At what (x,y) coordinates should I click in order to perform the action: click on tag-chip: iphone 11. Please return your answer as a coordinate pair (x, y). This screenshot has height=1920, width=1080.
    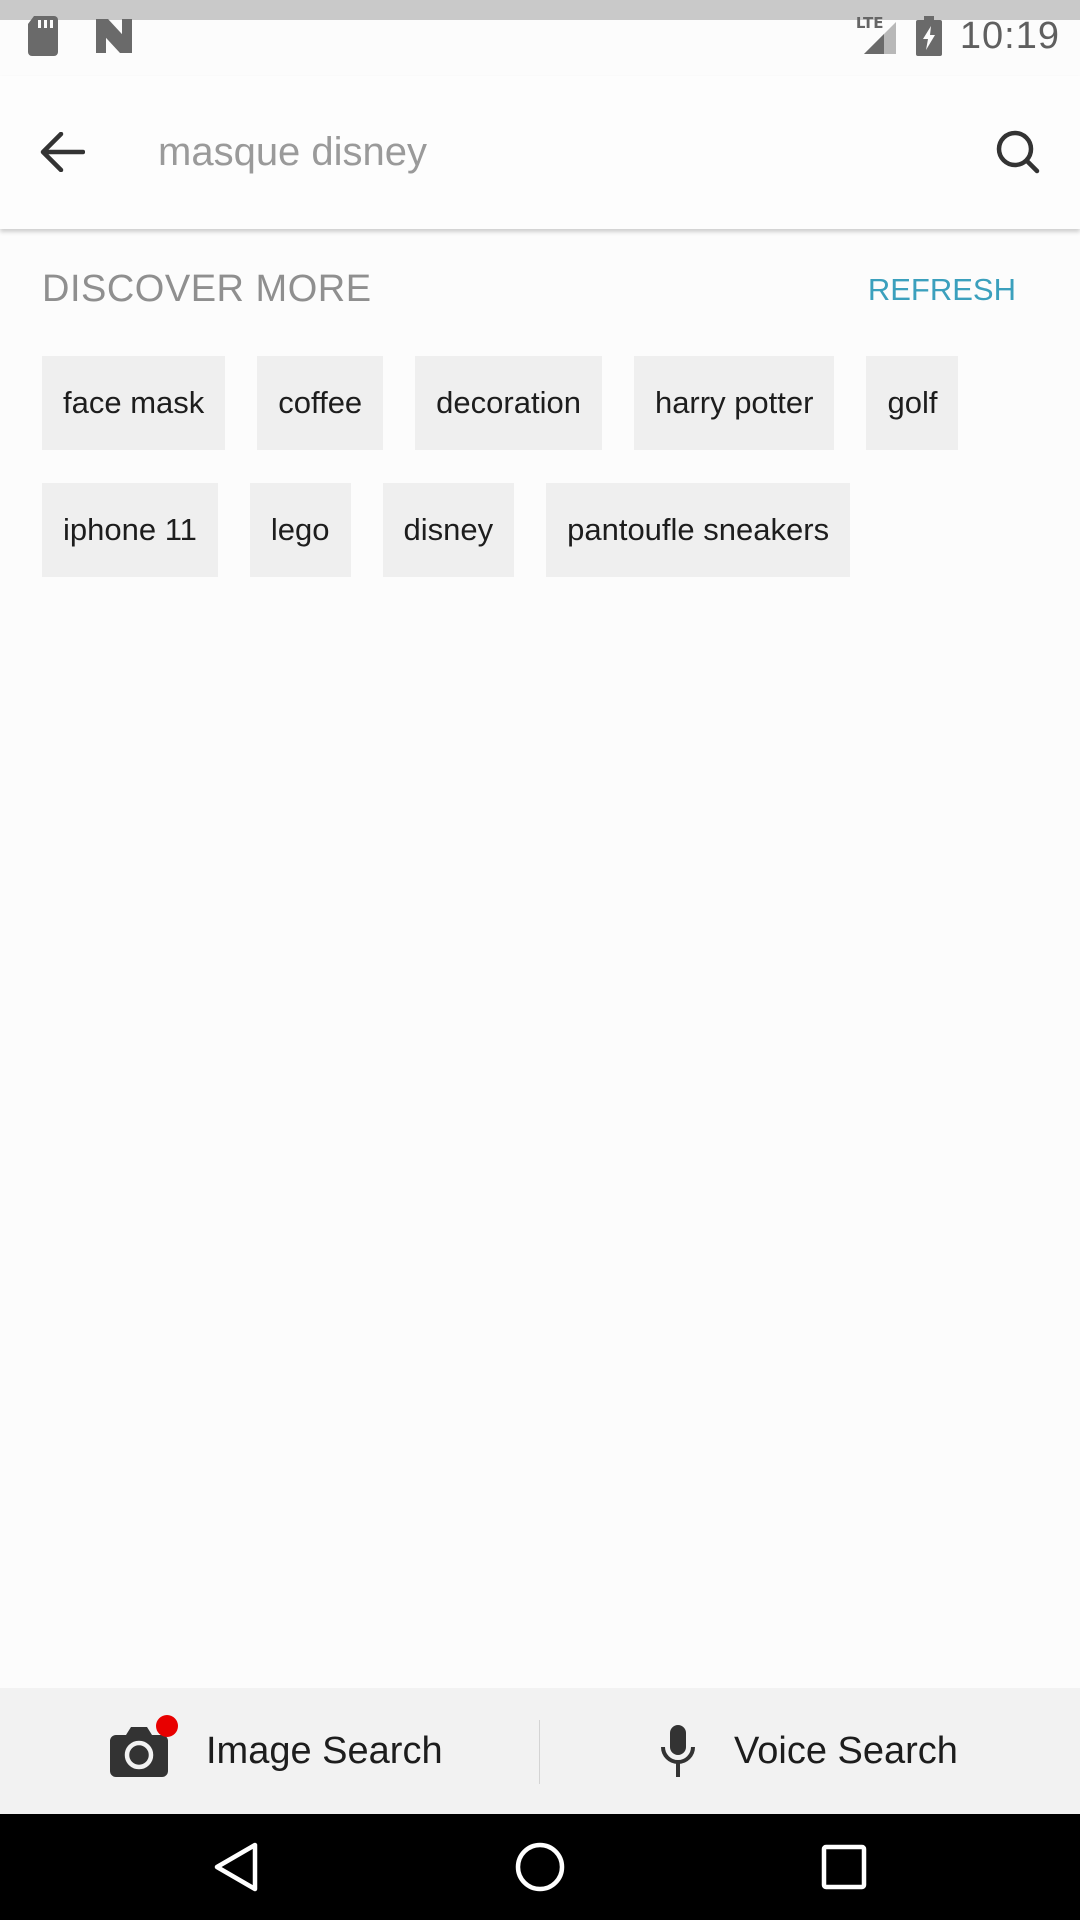
    Looking at the image, I should click on (130, 530).